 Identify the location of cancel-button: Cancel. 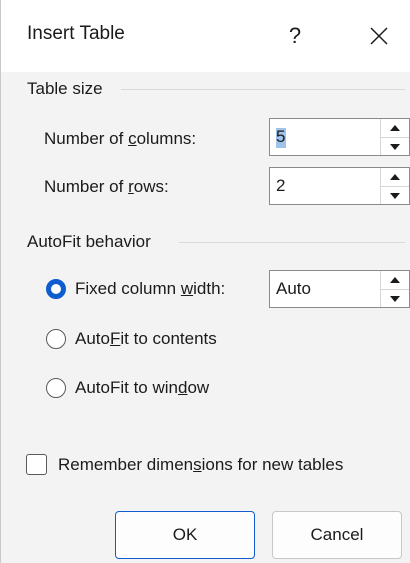
(337, 535).